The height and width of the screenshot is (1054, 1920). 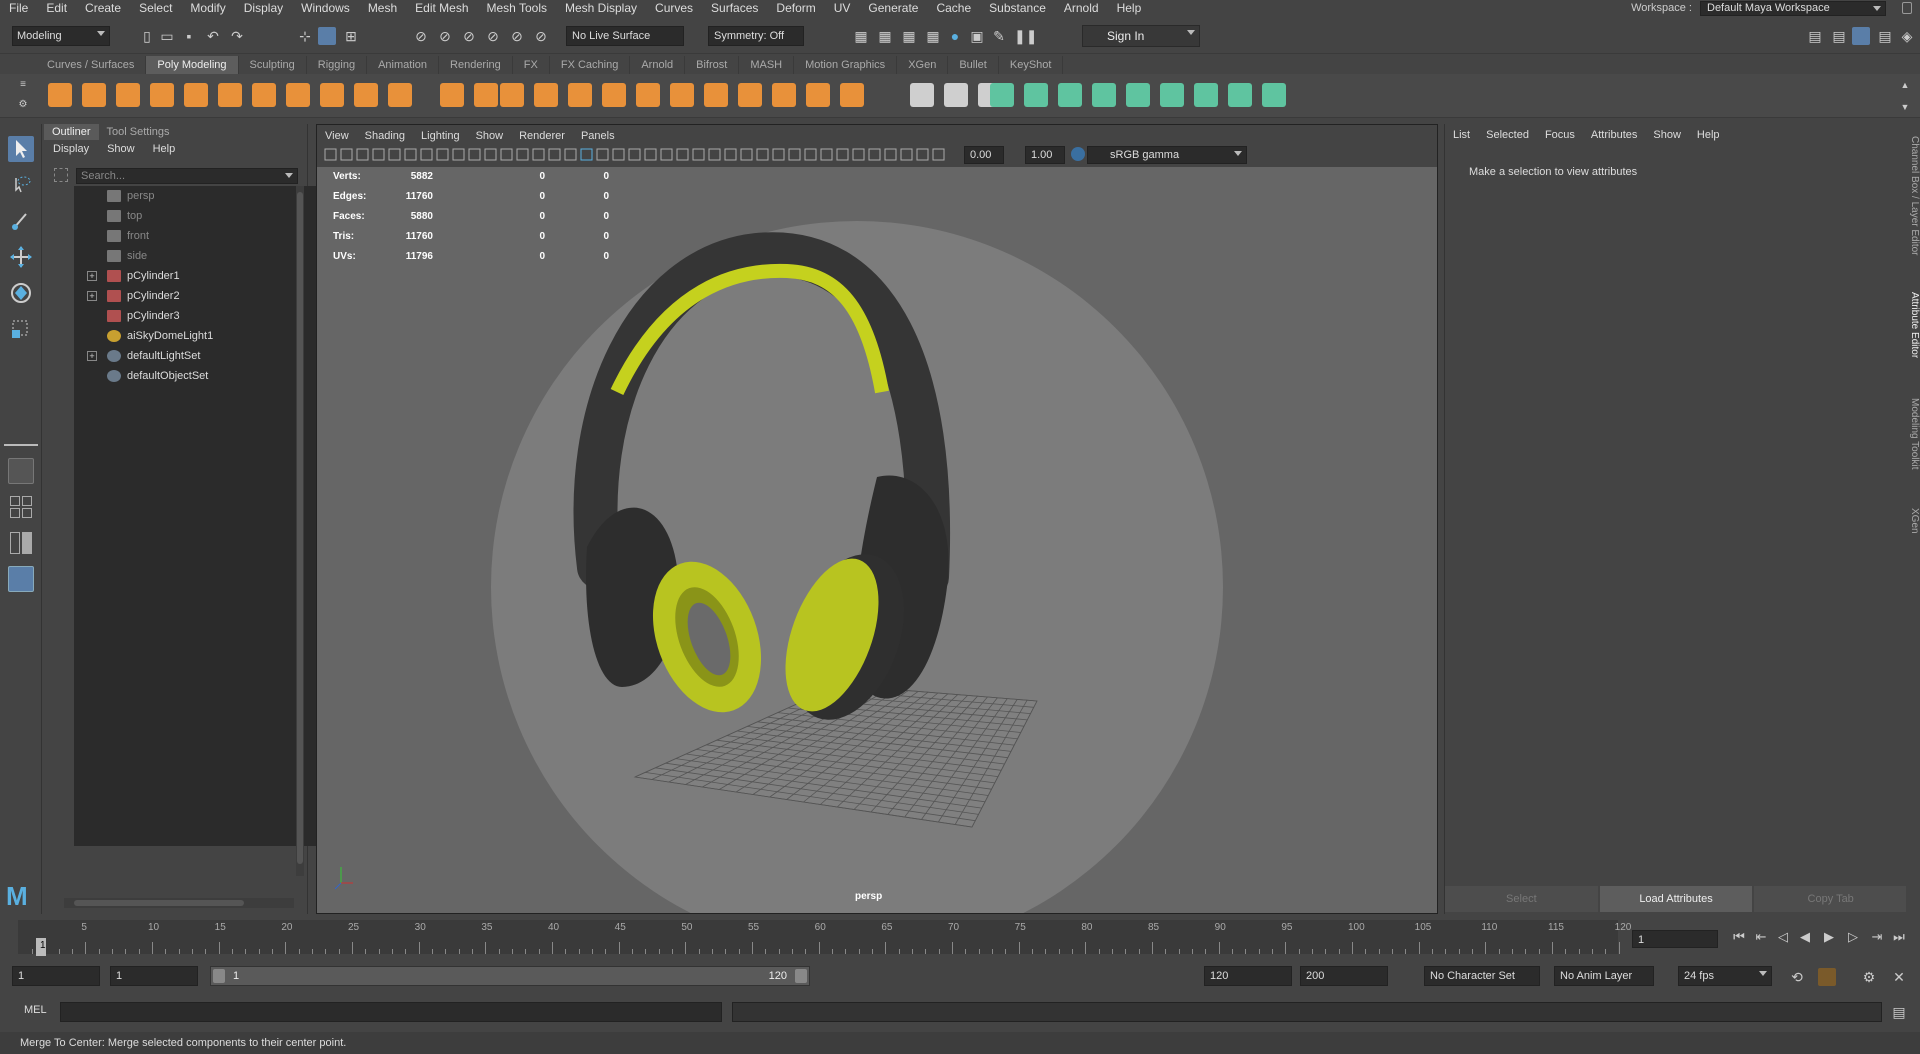 What do you see at coordinates (476, 65) in the screenshot?
I see `shelf-tab-rendering: Rendering` at bounding box center [476, 65].